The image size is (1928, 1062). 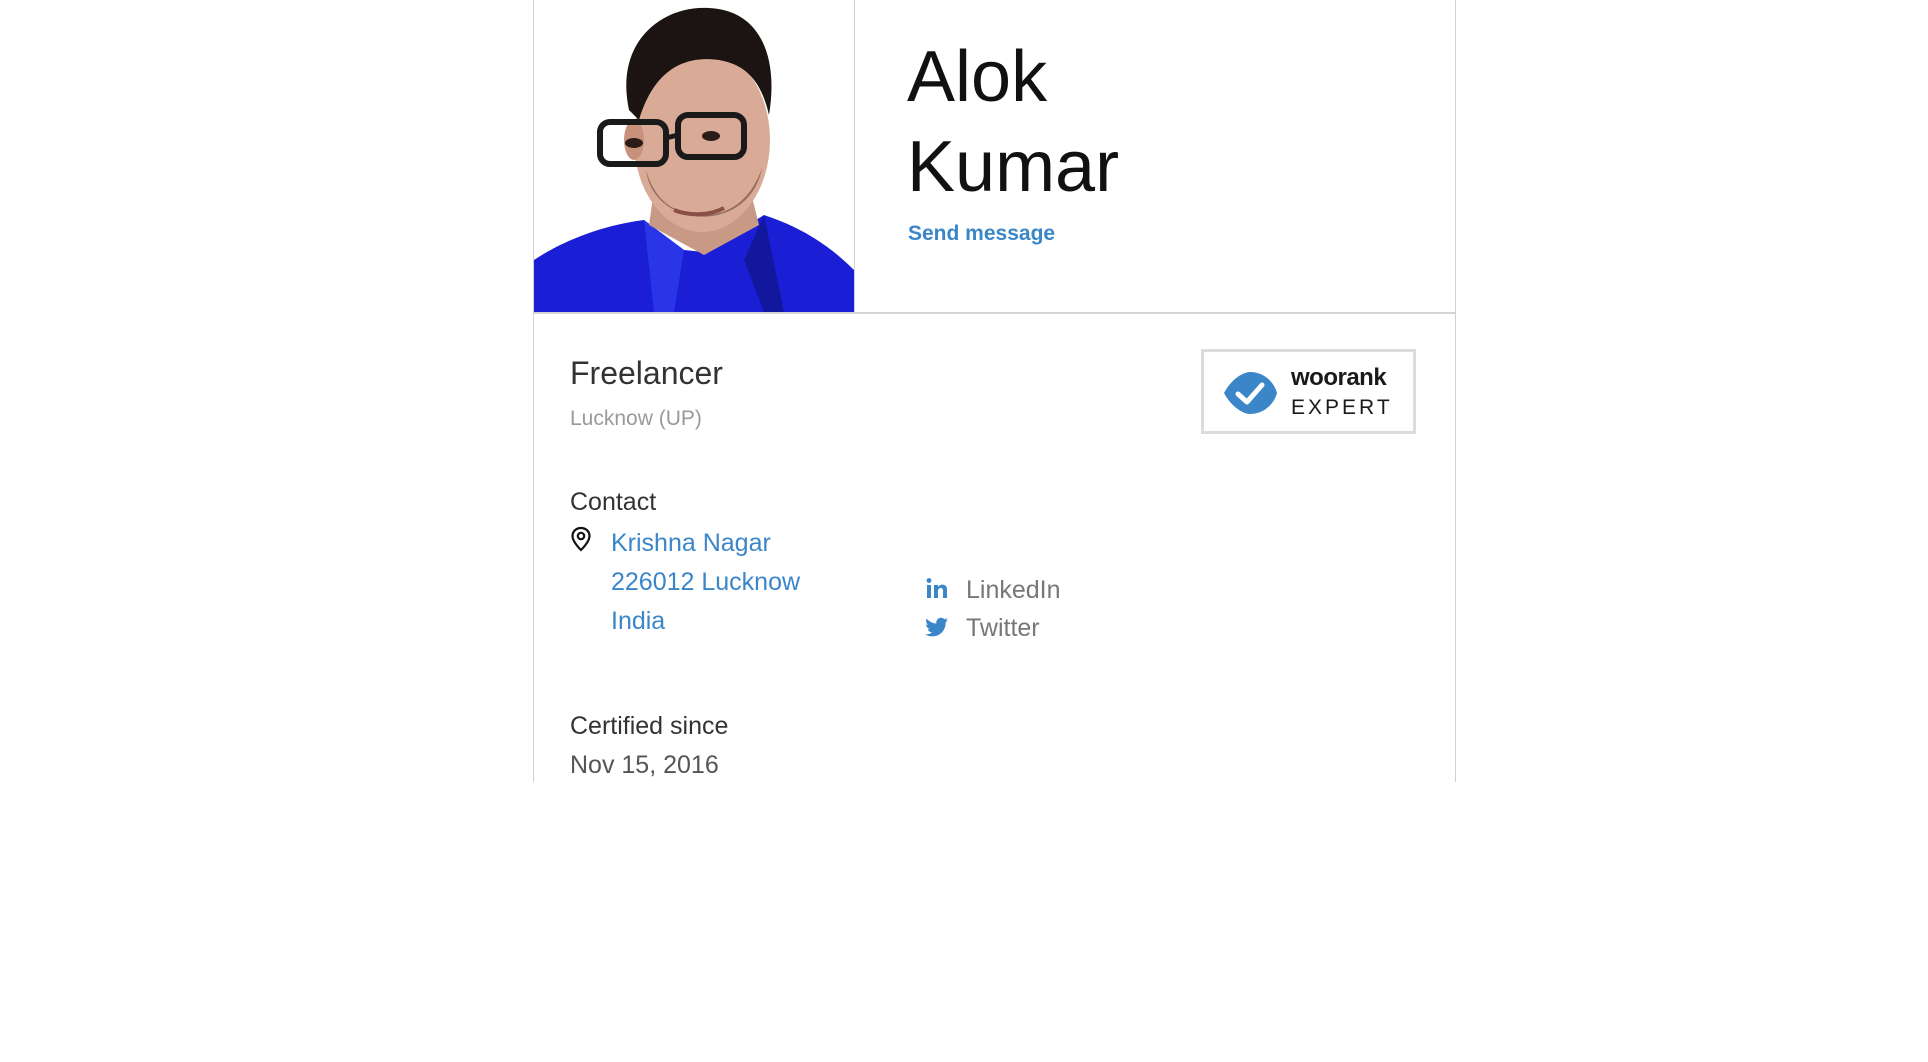 I want to click on certified-date: Nov 15, 2016, so click(x=644, y=765).